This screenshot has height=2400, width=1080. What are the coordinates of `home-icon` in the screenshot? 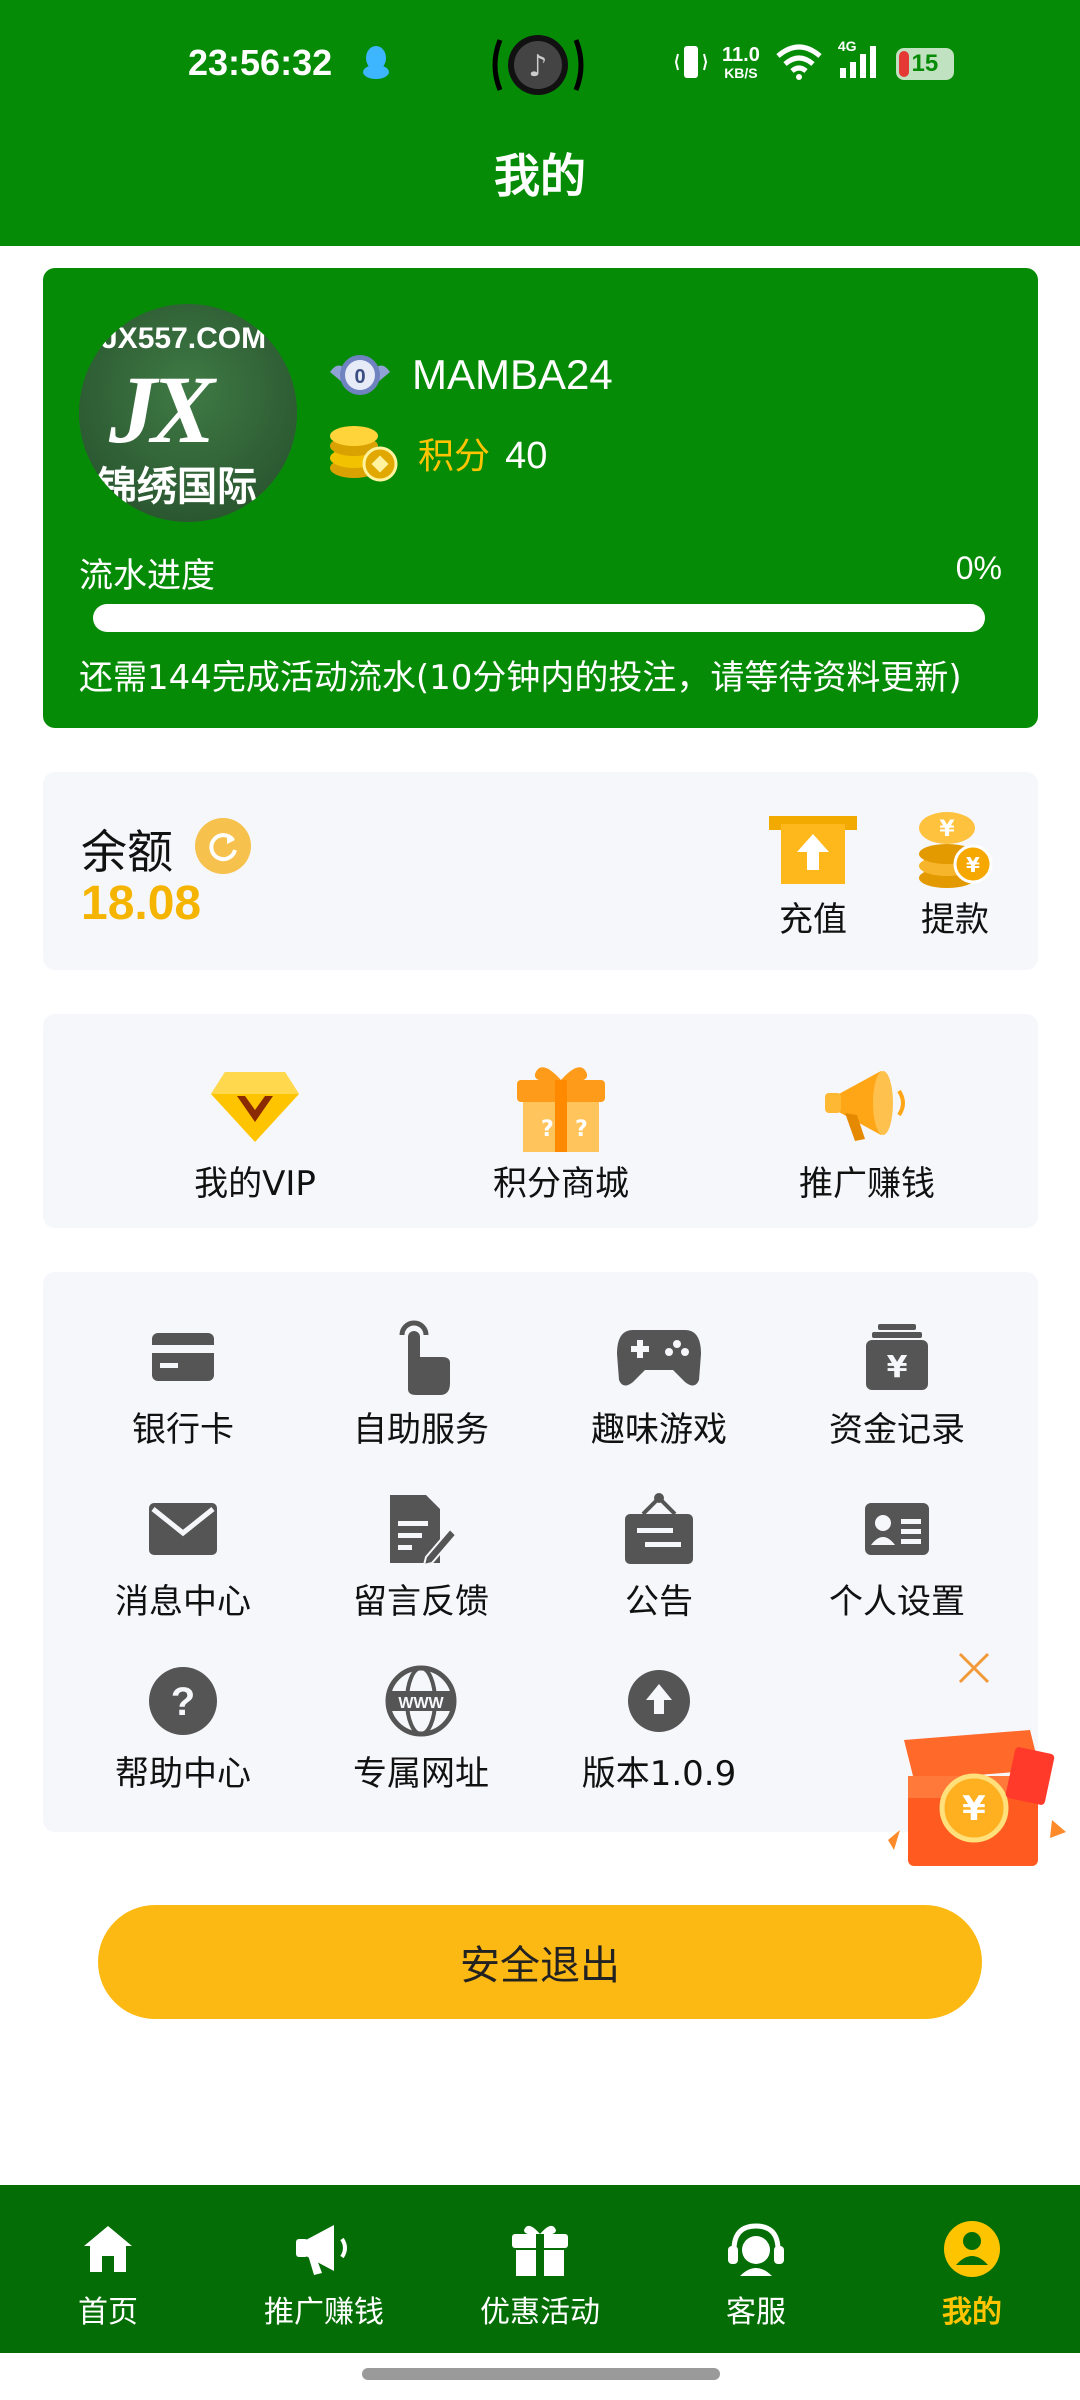 It's located at (108, 2249).